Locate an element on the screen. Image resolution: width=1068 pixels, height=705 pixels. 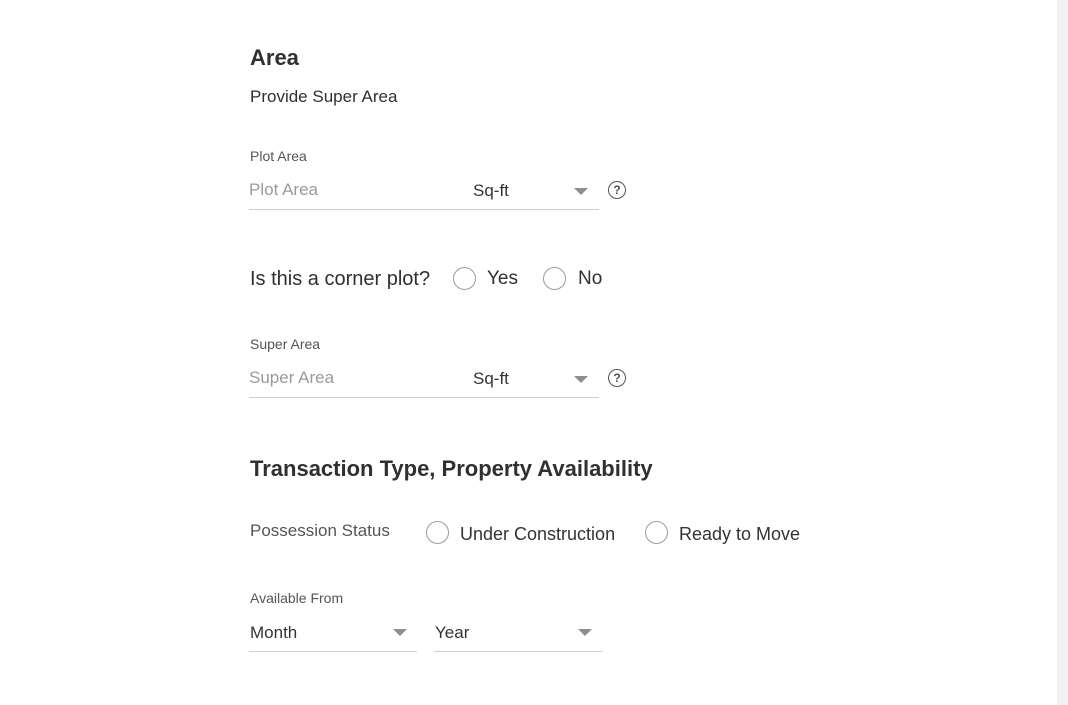
ready-to-move-label: Ready to Move is located at coordinates (739, 534).